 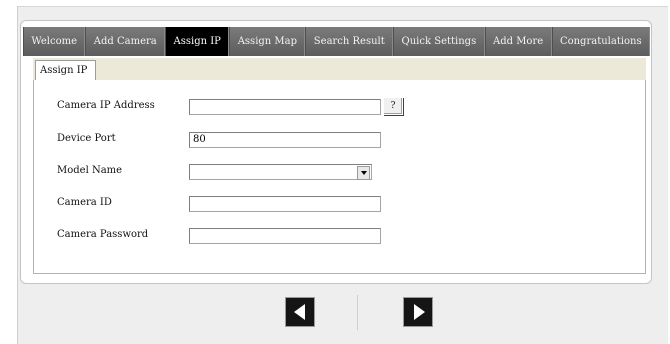 I want to click on camera-ip-label: Camera IP Address, so click(x=106, y=105).